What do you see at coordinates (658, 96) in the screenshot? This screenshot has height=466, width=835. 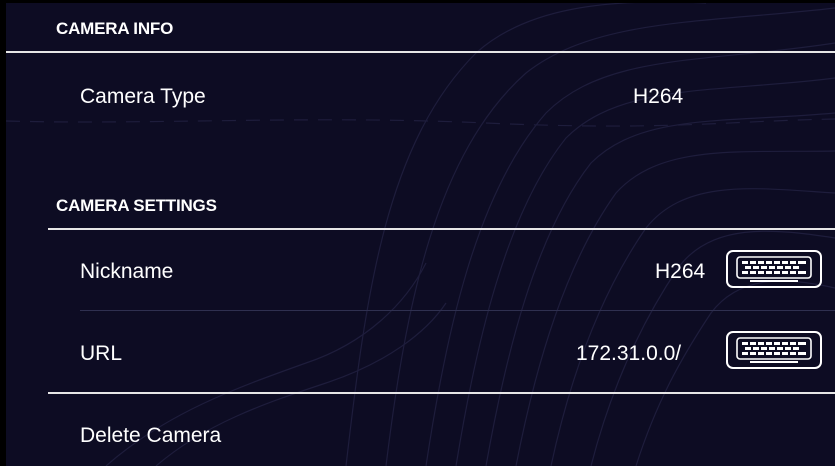 I see `camera-type-value: H264` at bounding box center [658, 96].